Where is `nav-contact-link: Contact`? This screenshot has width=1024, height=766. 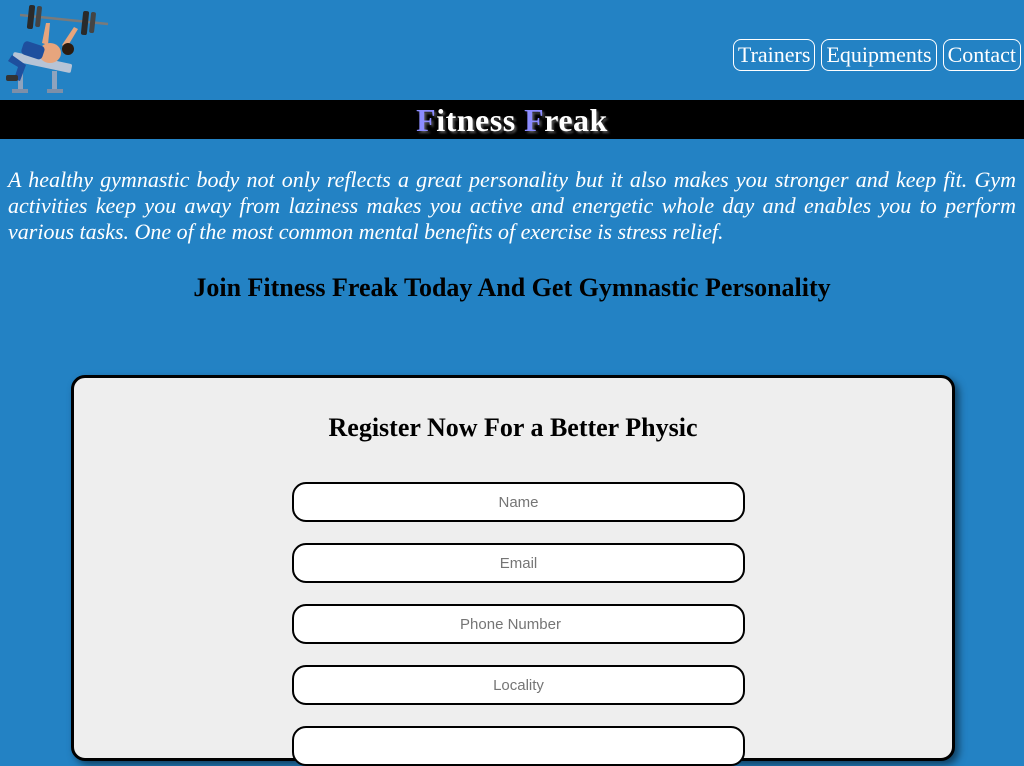 nav-contact-link: Contact is located at coordinates (981, 55).